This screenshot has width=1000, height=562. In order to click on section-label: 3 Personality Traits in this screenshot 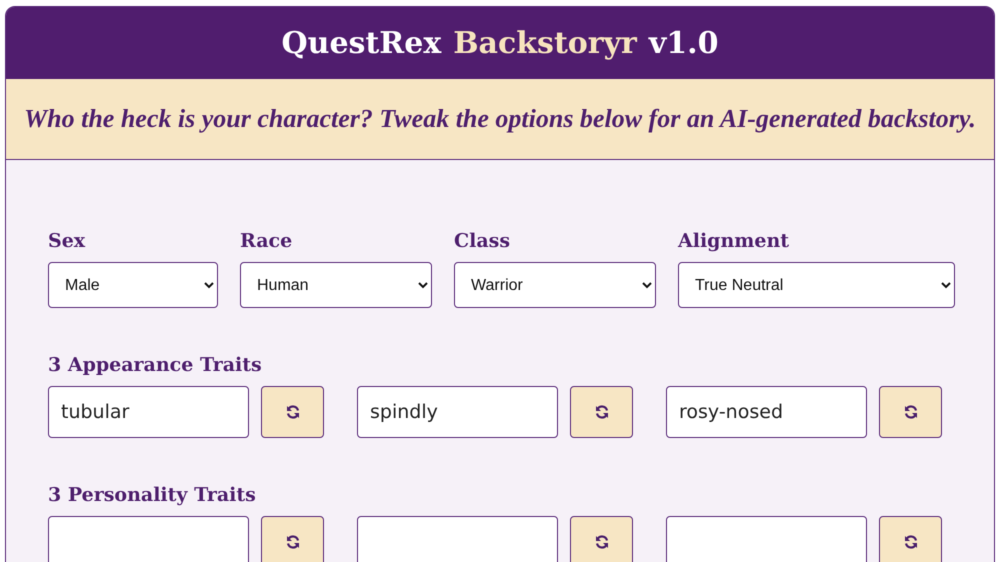, I will do `click(152, 495)`.